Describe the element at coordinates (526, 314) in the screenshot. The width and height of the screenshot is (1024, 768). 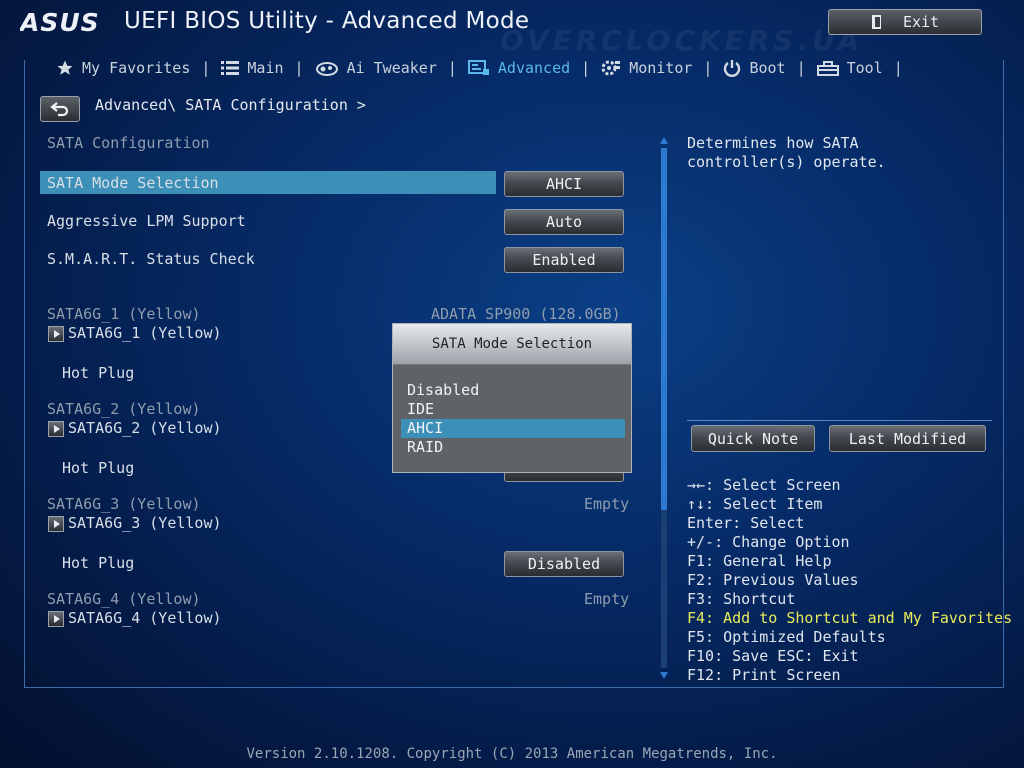
I see `port-device: ADATA SP900 (128.0GB)` at that location.